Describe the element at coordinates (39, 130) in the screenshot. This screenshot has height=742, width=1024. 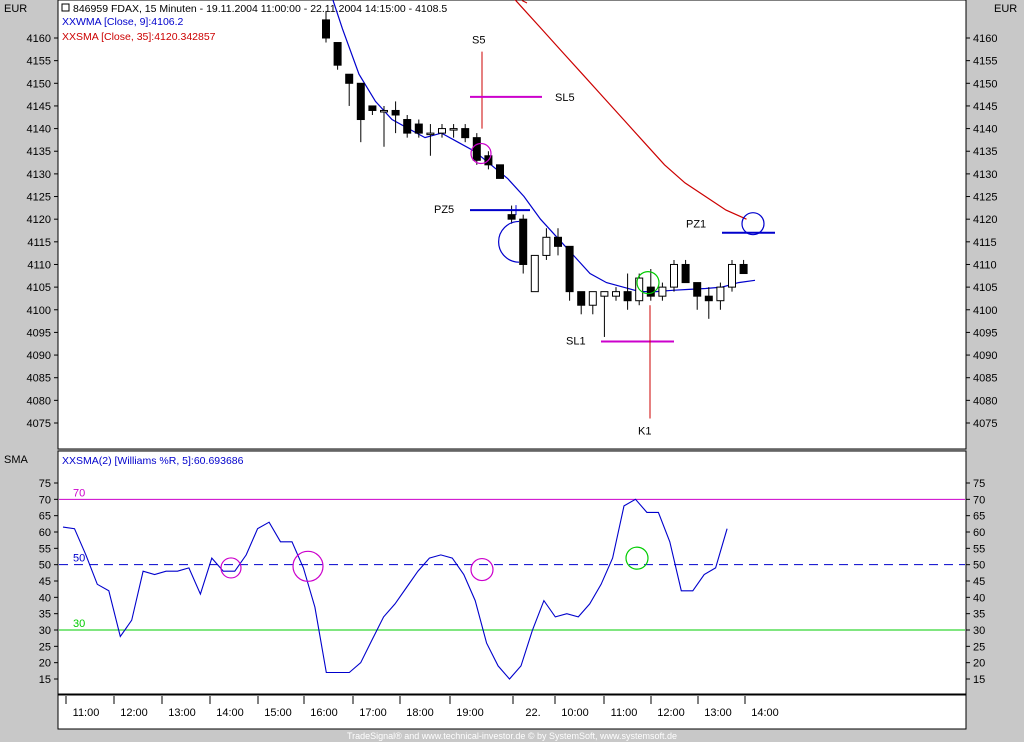
I see `price-tick-label-left: 4140` at that location.